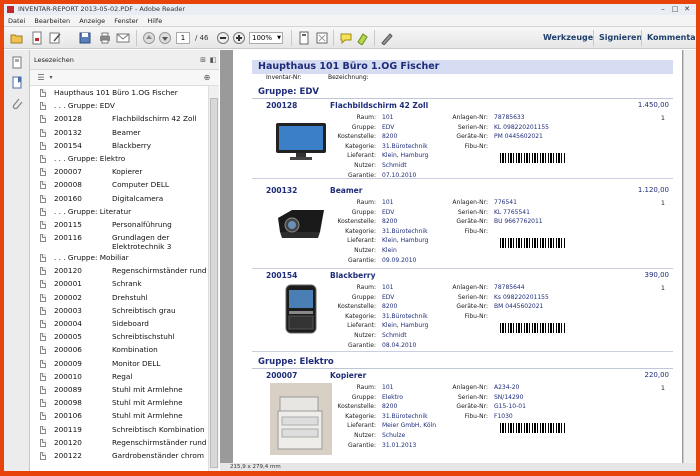 Image resolution: width=700 pixels, height=476 pixels. I want to click on bookmark-label: Stuhl mit Armlehne, so click(147, 403).